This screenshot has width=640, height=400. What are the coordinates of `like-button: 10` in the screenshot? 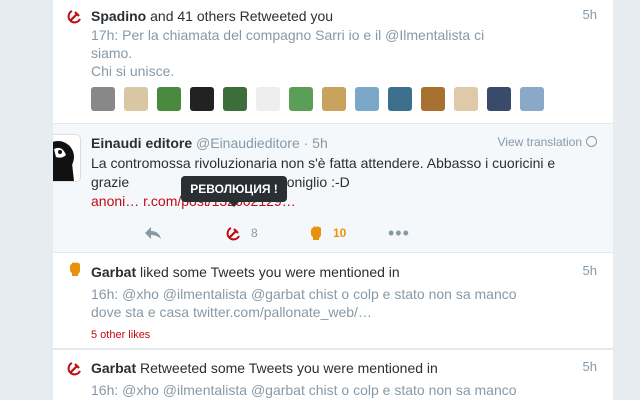 It's located at (327, 233).